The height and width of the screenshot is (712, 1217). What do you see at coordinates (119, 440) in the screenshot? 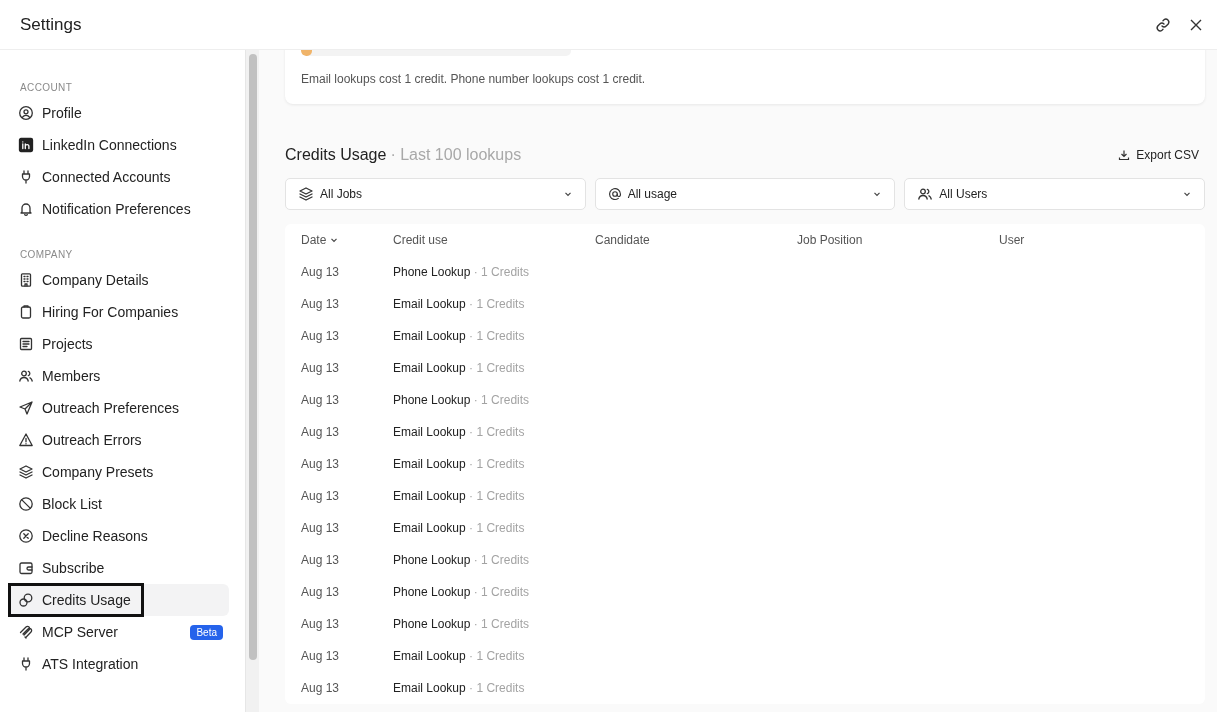
I see `sidebar-item: Outreach Errors` at bounding box center [119, 440].